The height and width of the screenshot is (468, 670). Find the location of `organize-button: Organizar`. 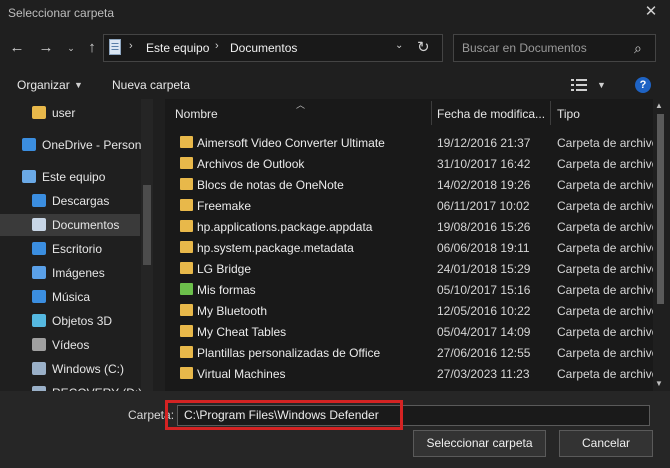

organize-button: Organizar is located at coordinates (43, 85).